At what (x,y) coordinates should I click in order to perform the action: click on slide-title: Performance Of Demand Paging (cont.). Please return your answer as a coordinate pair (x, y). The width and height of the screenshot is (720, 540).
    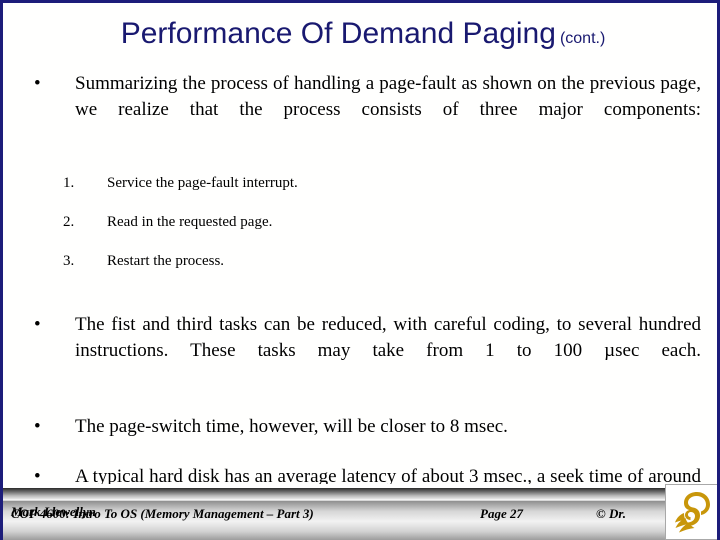
    Looking at the image, I should click on (360, 34).